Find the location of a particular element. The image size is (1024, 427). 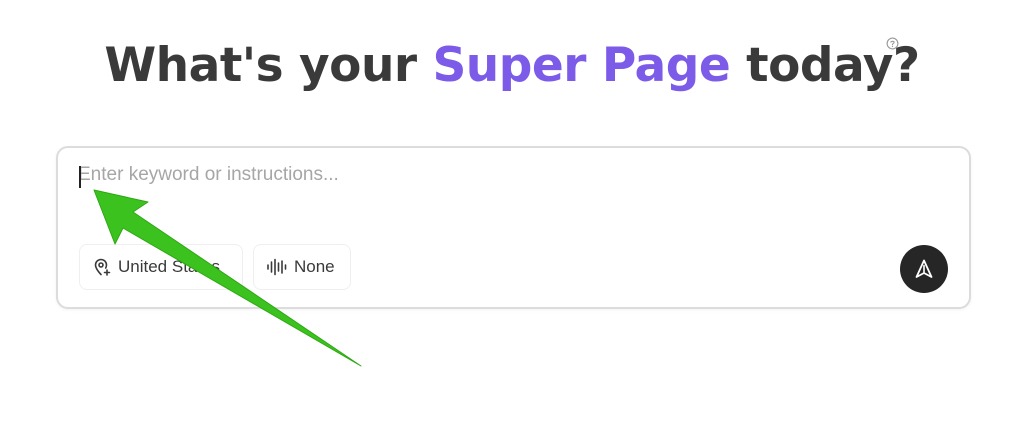

location-selector-button: United States is located at coordinates (161, 267).